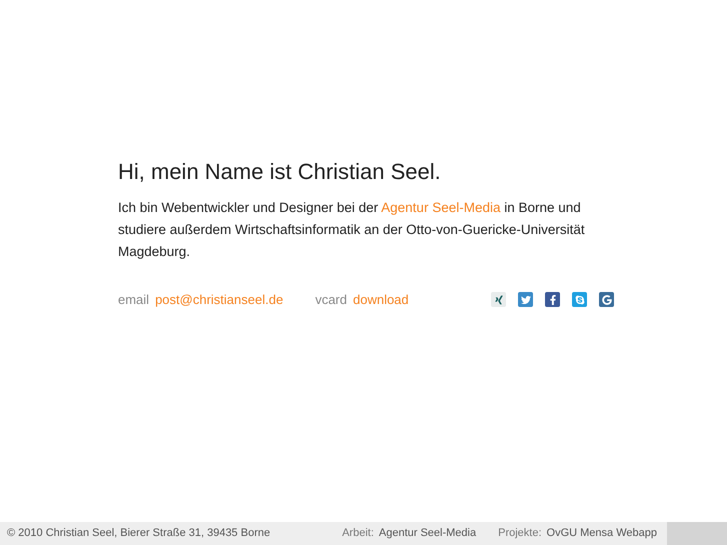 The width and height of the screenshot is (727, 545). Describe the element at coordinates (440, 207) in the screenshot. I see `agency-link: Agentur Seel-Media` at that location.